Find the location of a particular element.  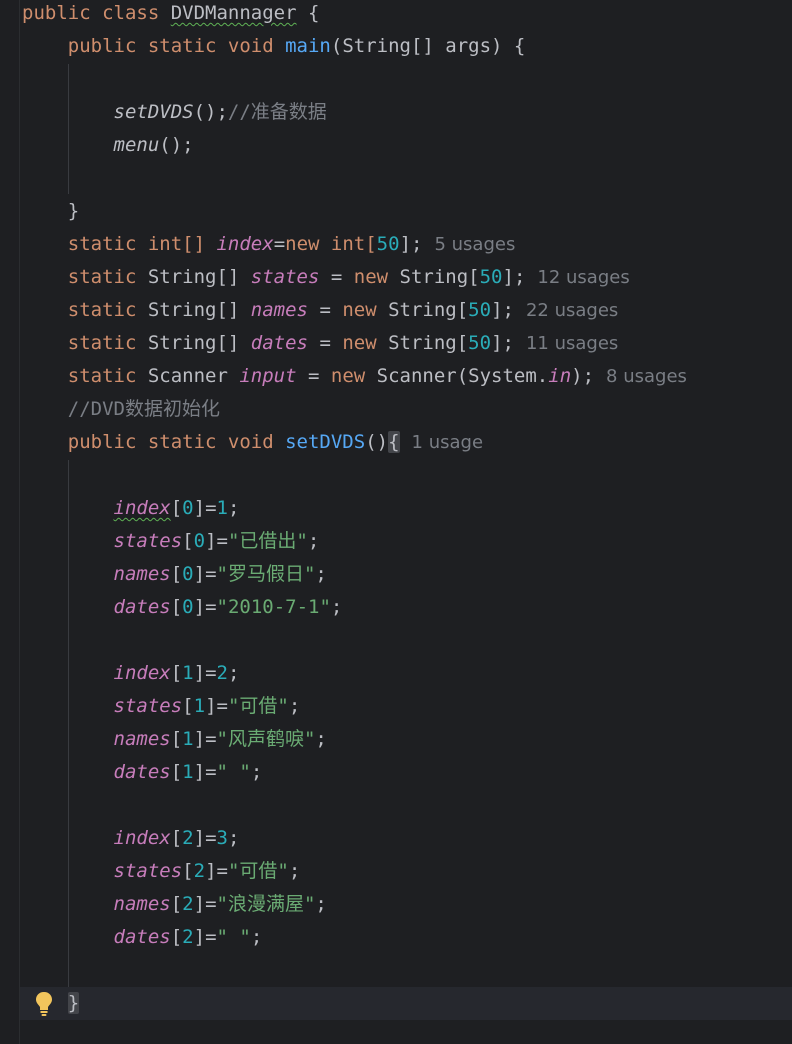

type: int[ is located at coordinates (353, 244).